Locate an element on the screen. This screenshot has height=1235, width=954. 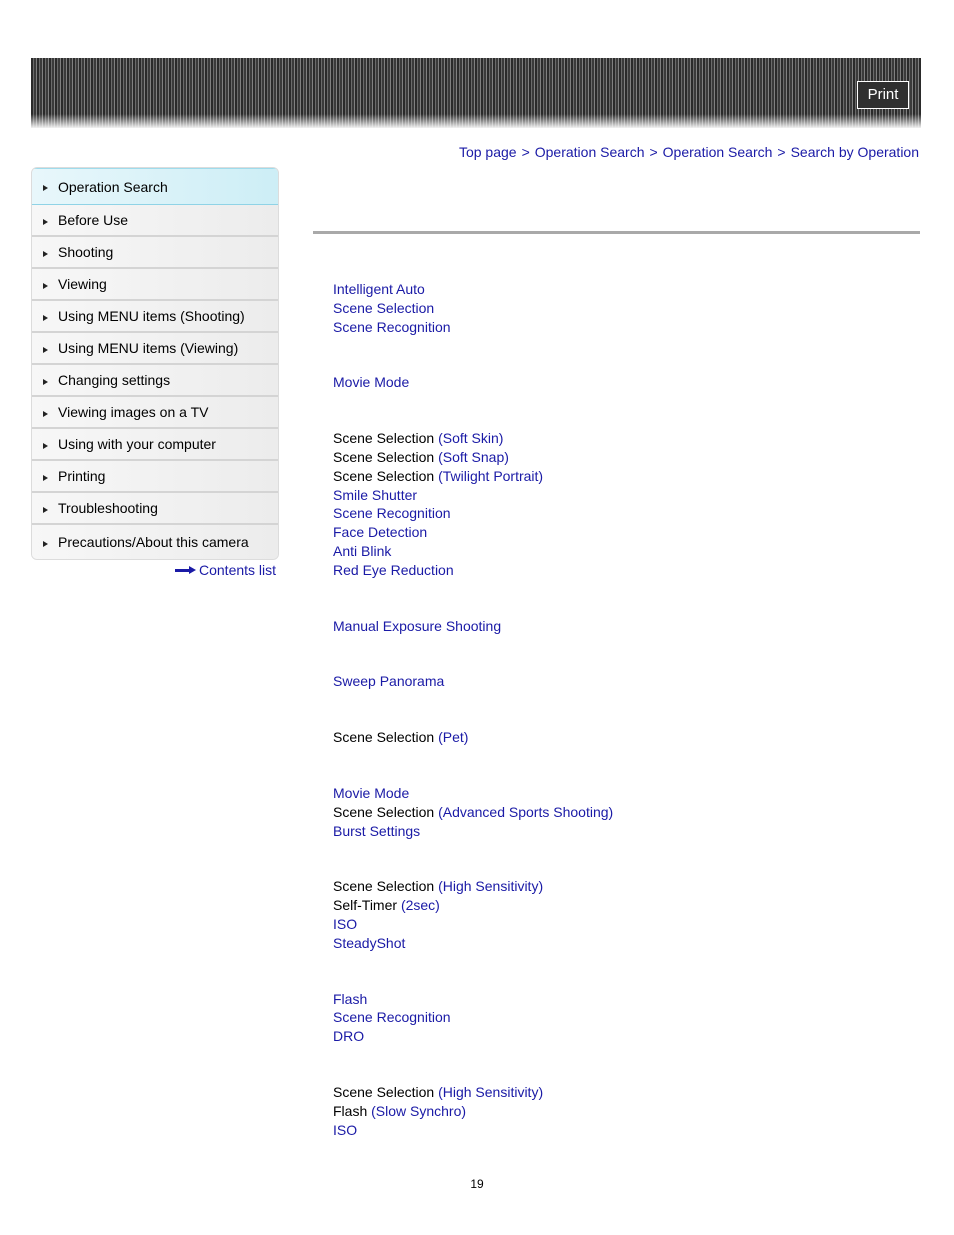
operation-link: Sweep Panorama is located at coordinates (388, 681).